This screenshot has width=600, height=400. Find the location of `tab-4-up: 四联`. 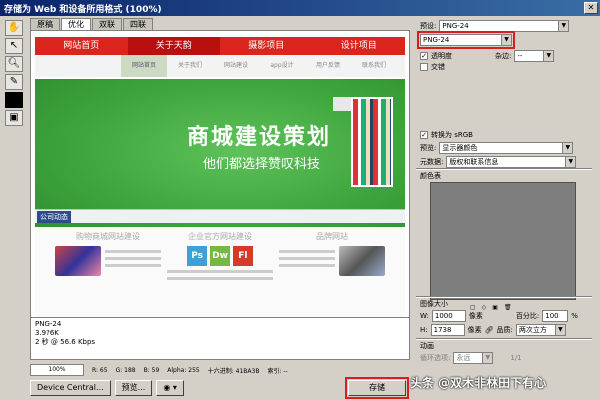

tab-4-up: 四联 is located at coordinates (138, 24).